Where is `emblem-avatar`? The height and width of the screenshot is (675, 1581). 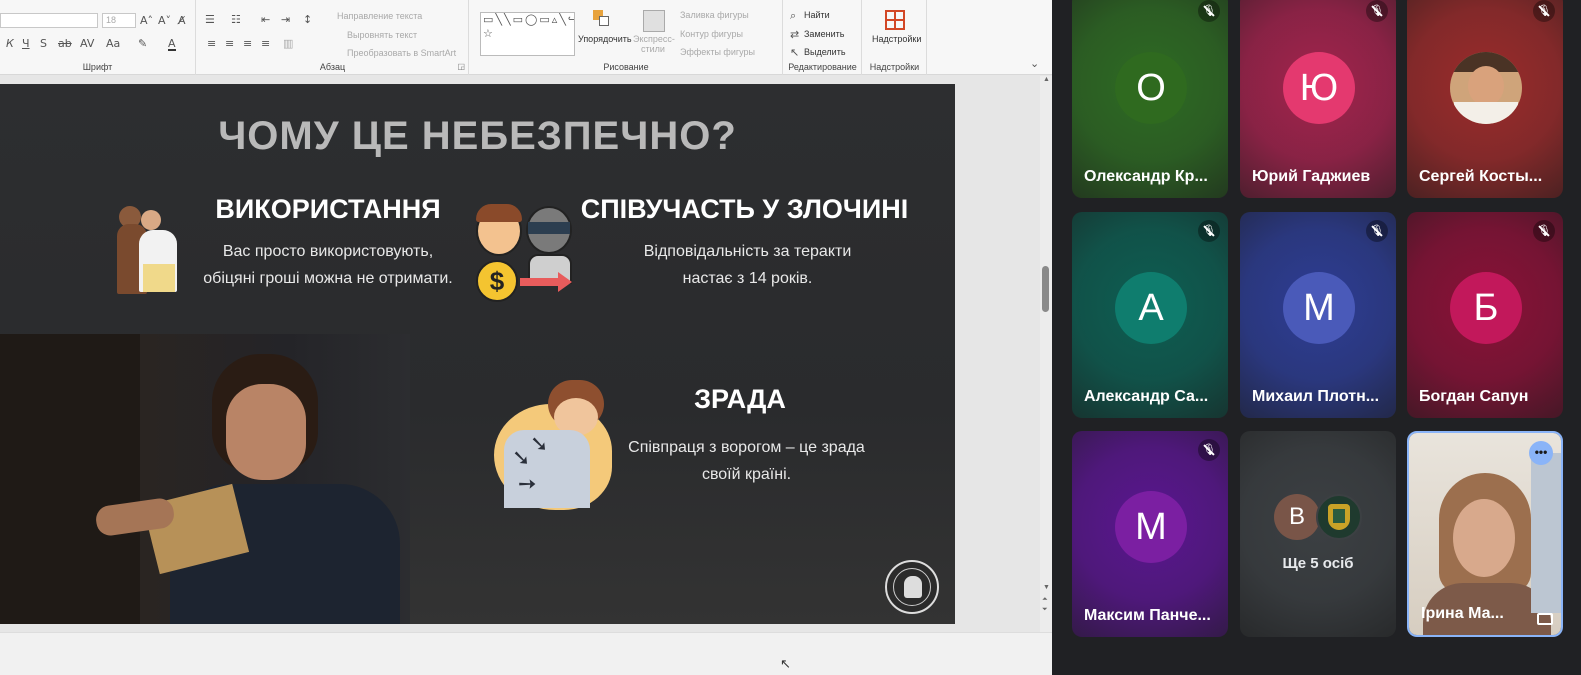
emblem-avatar is located at coordinates (1339, 517).